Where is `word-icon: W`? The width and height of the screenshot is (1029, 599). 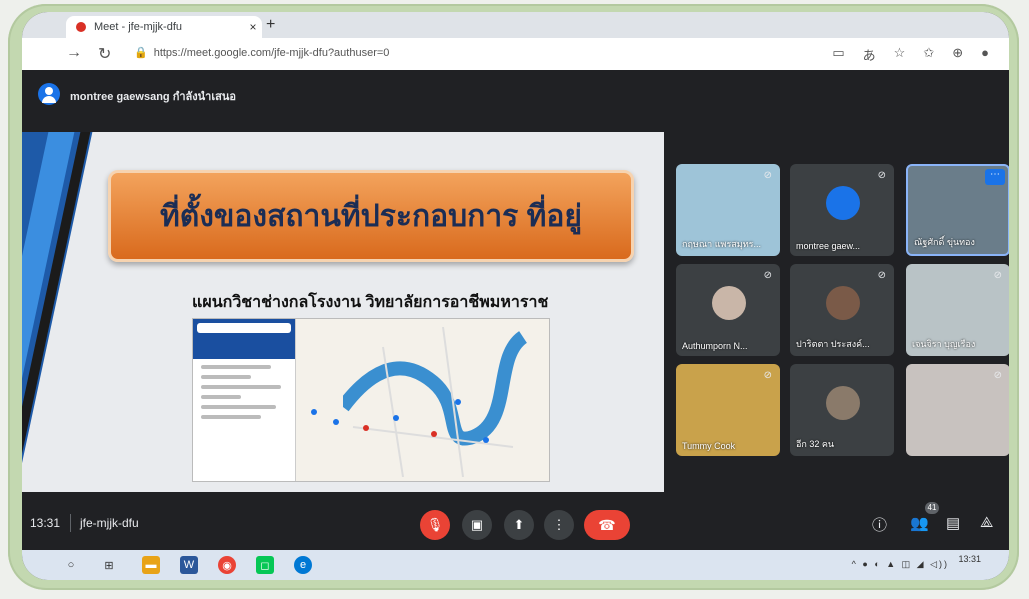
word-icon: W is located at coordinates (189, 565).